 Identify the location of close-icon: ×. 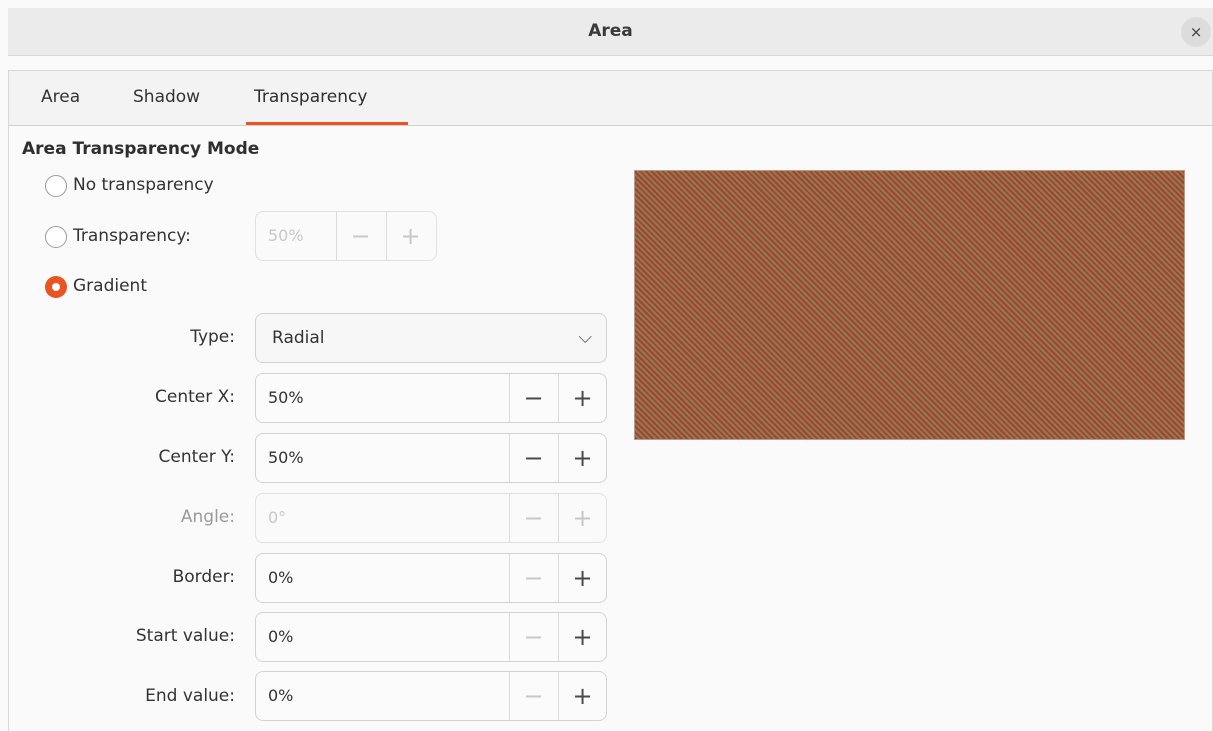
(1196, 32).